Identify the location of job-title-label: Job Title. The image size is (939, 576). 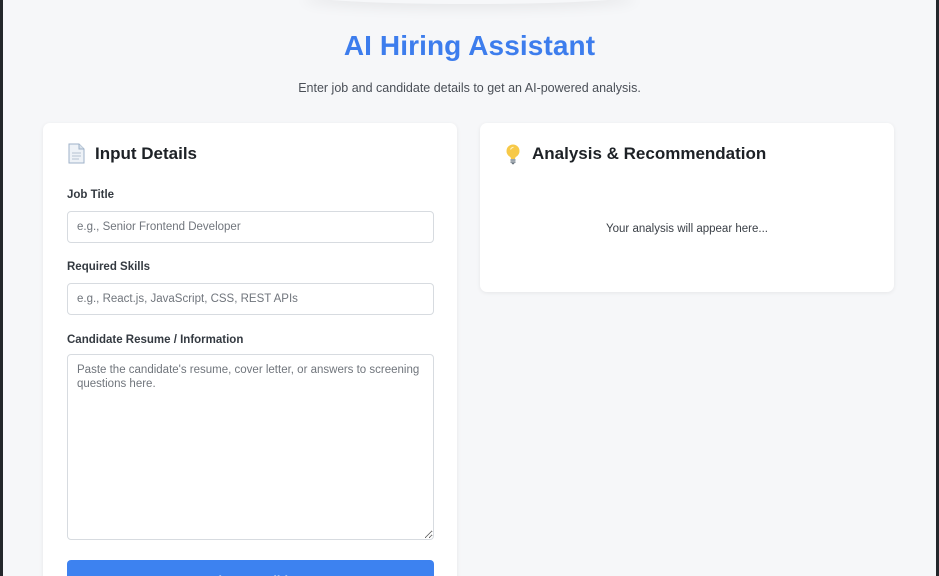
(91, 195).